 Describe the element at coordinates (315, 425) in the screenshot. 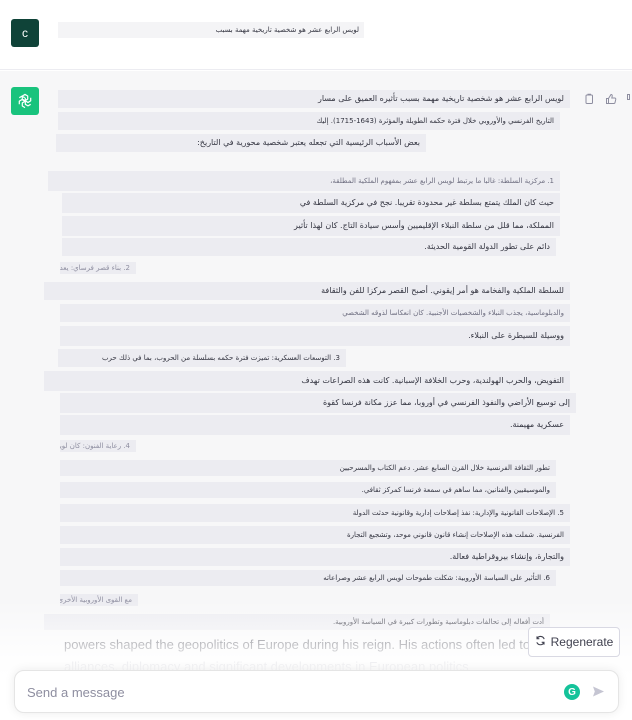

I see `response-line: عسكرية مهيمنة.` at that location.